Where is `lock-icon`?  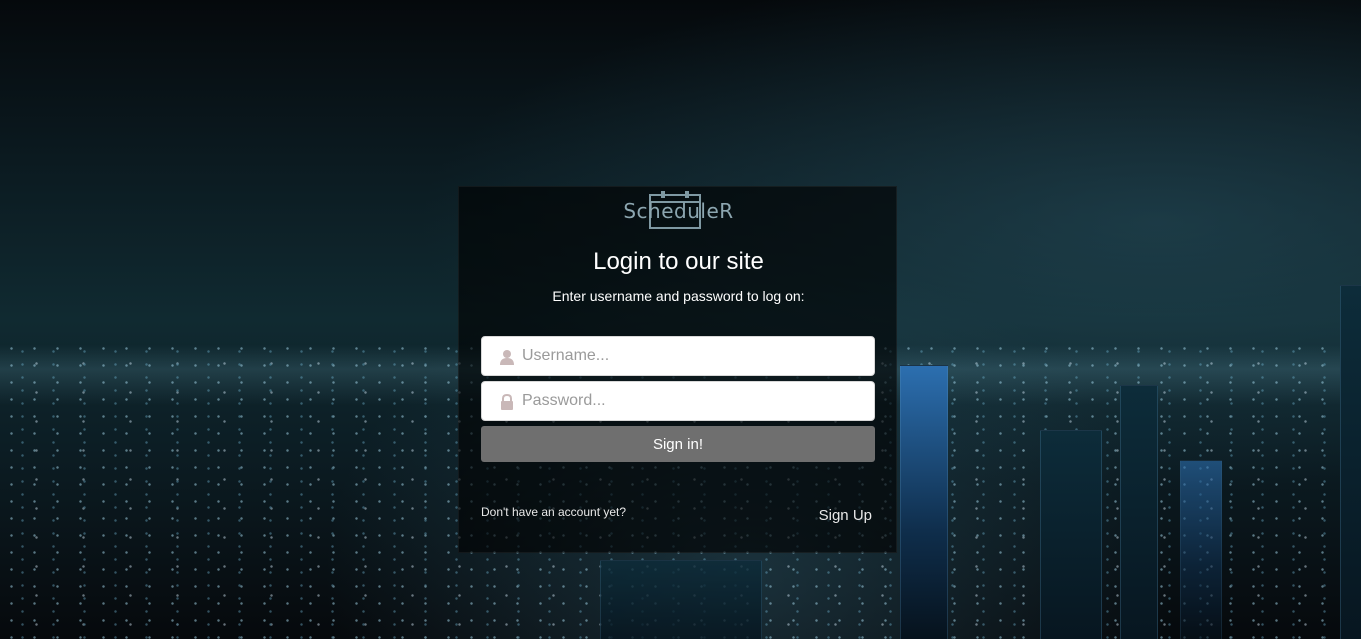 lock-icon is located at coordinates (507, 402).